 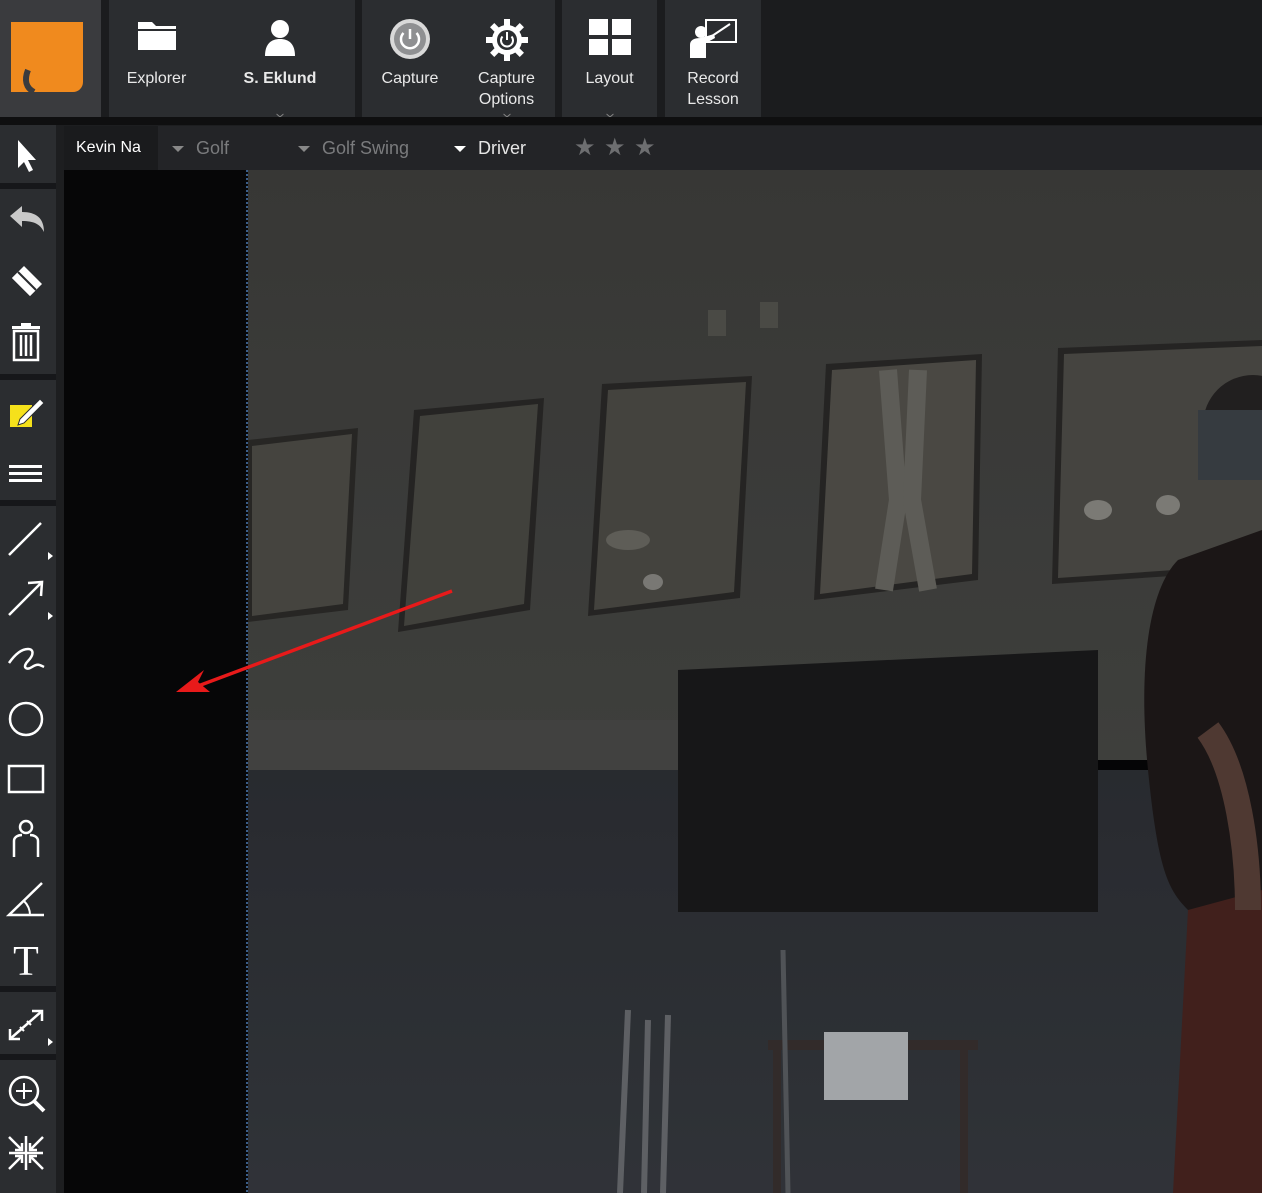 What do you see at coordinates (28, 897) in the screenshot?
I see `angle-tool` at bounding box center [28, 897].